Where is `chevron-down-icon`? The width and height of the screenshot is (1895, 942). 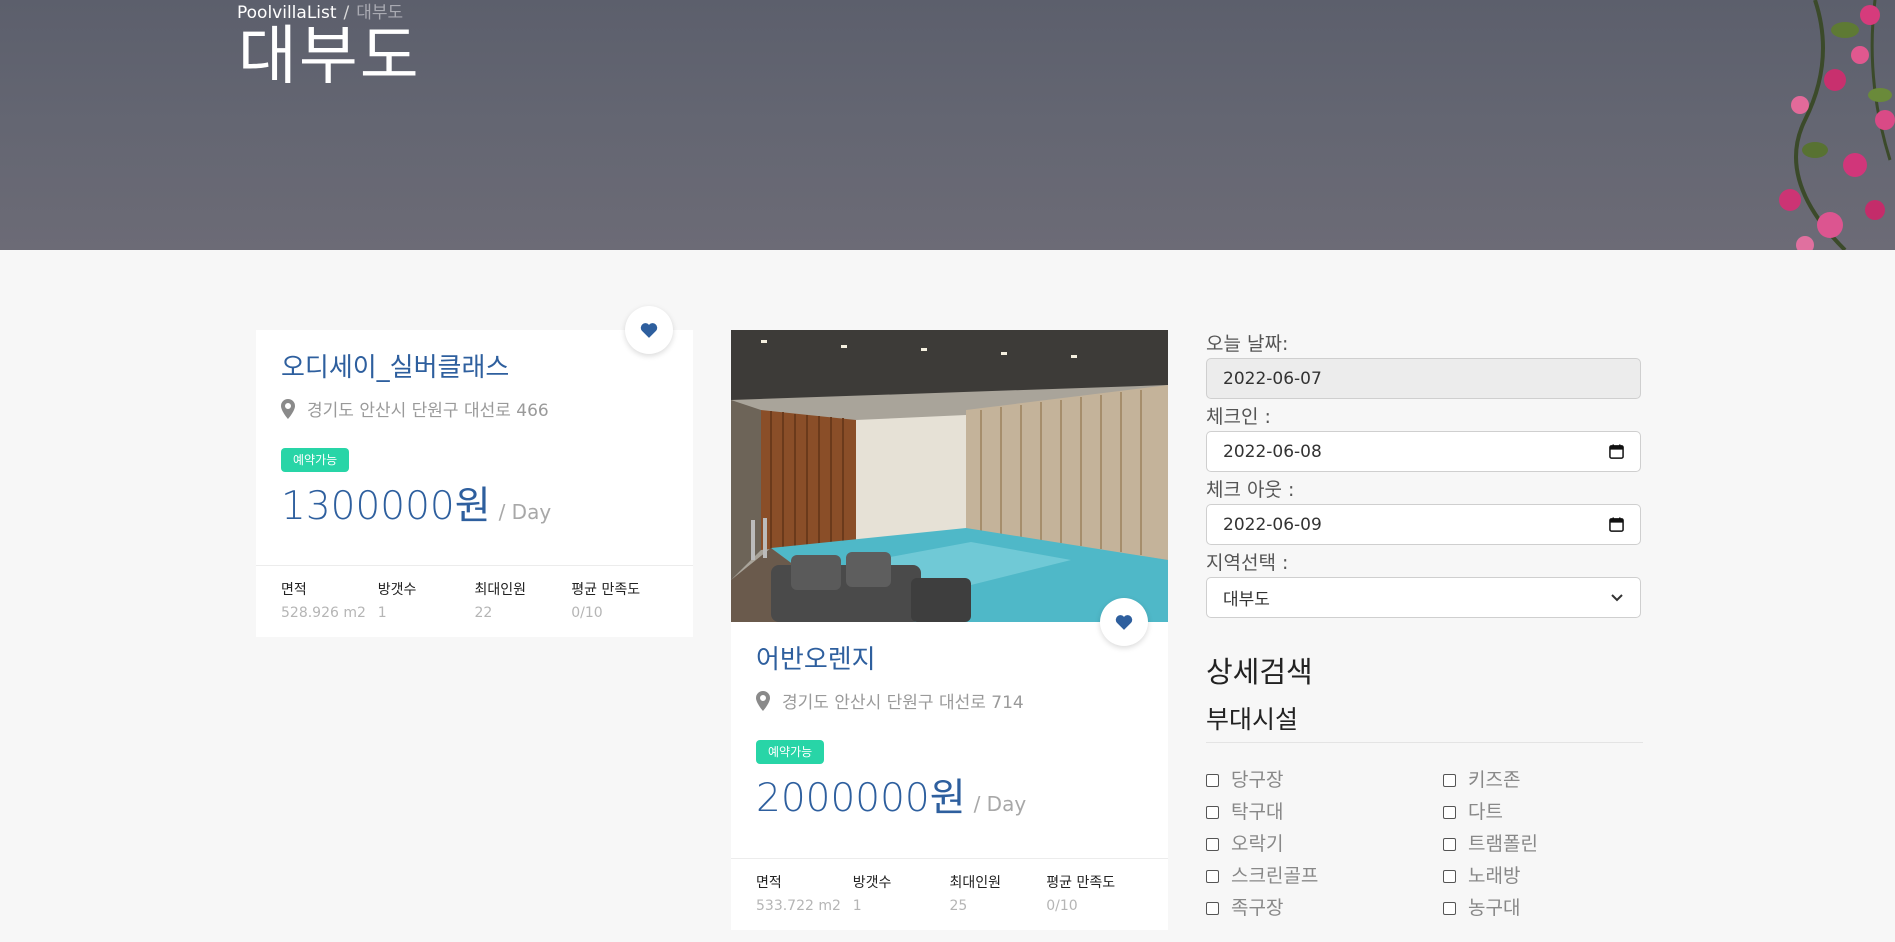 chevron-down-icon is located at coordinates (1617, 597).